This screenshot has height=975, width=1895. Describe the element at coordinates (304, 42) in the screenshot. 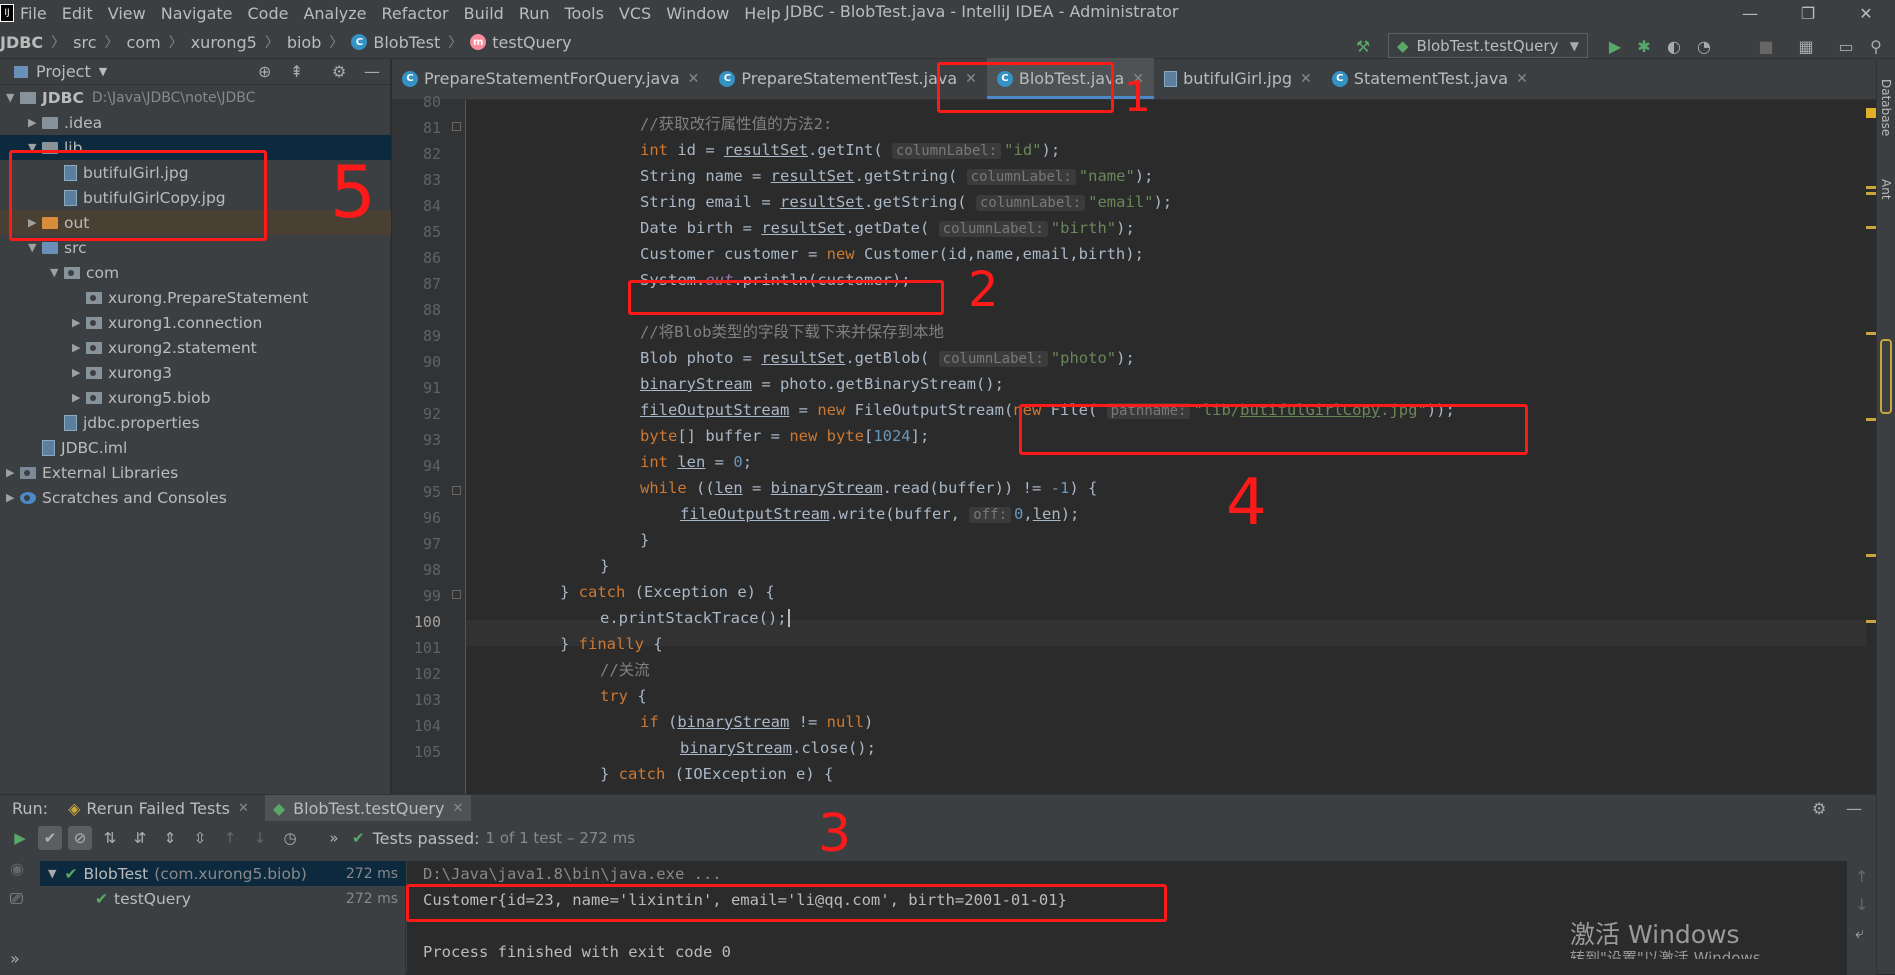

I see `breadcrumb-item-biob: biob` at that location.